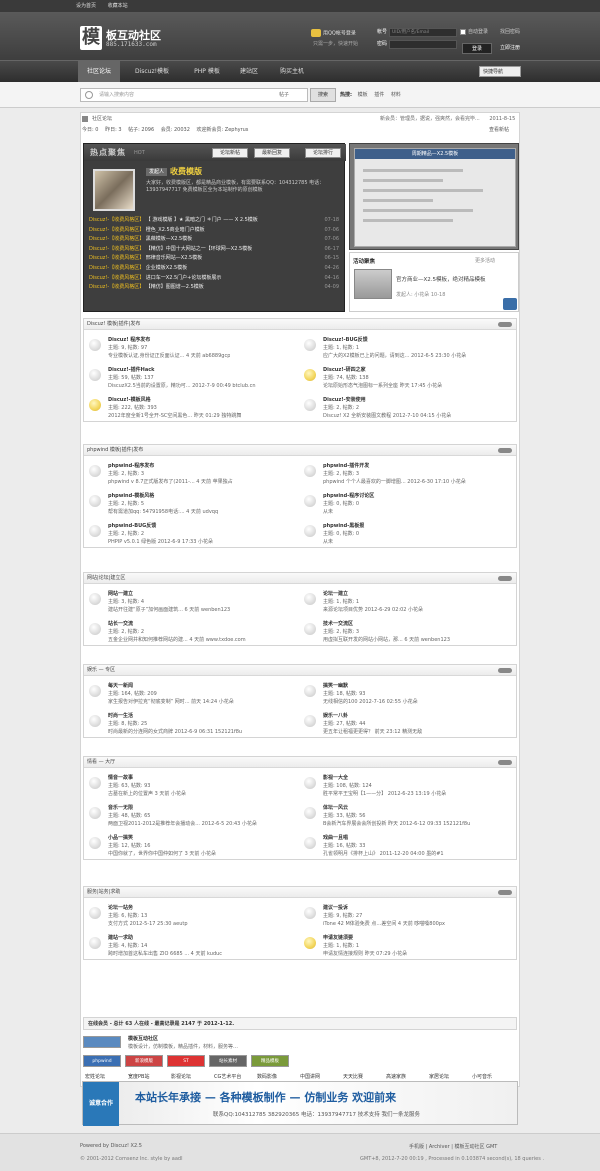  What do you see at coordinates (382, 385) in the screenshot?
I see `forum-last-post: 论坛原始形态气泡图标一系列全座 昨天 17:45 小花朵` at bounding box center [382, 385].